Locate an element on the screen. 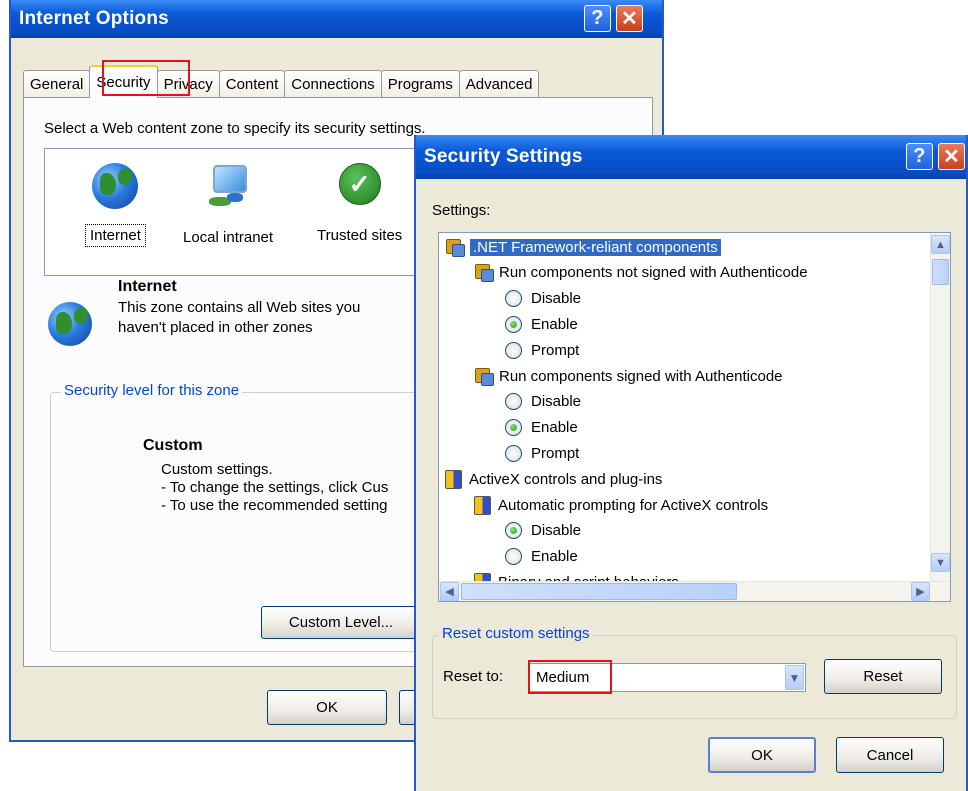  setting-label: Automatic prompting for ActiveX controls is located at coordinates (633, 505).